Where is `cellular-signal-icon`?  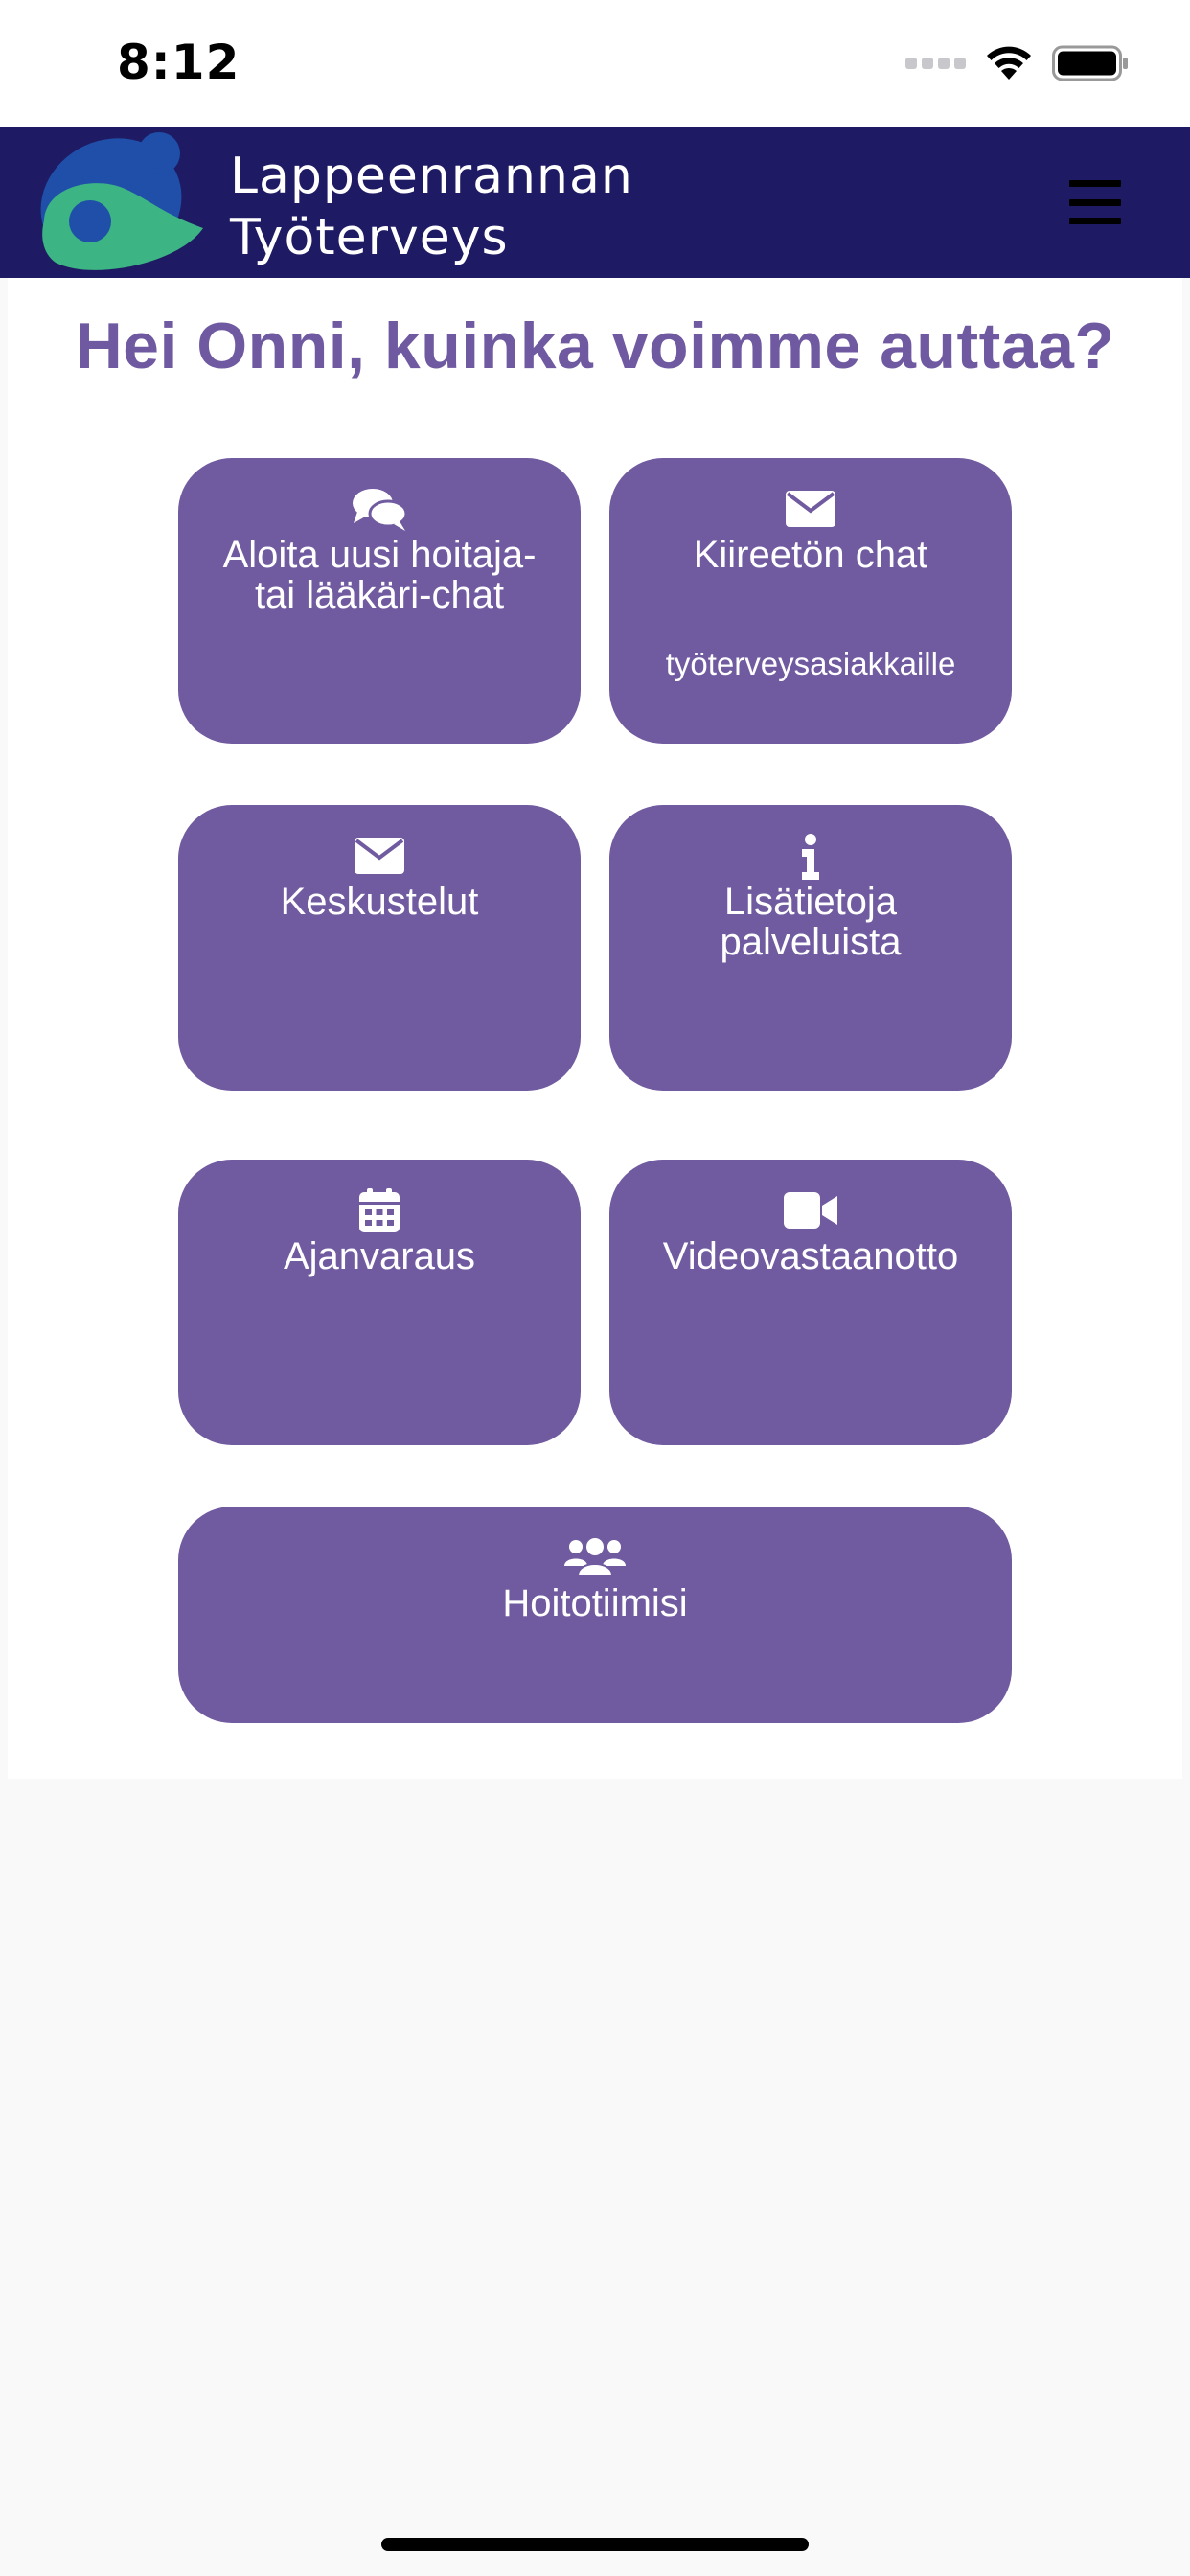 cellular-signal-icon is located at coordinates (936, 63).